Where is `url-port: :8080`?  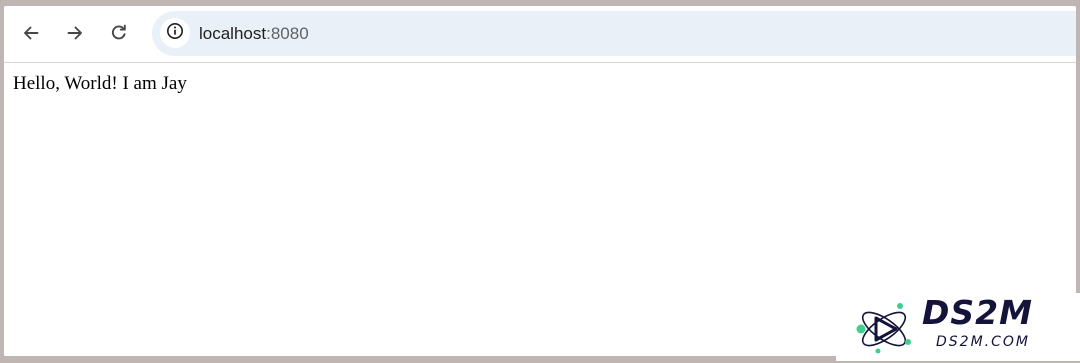
url-port: :8080 is located at coordinates (287, 33).